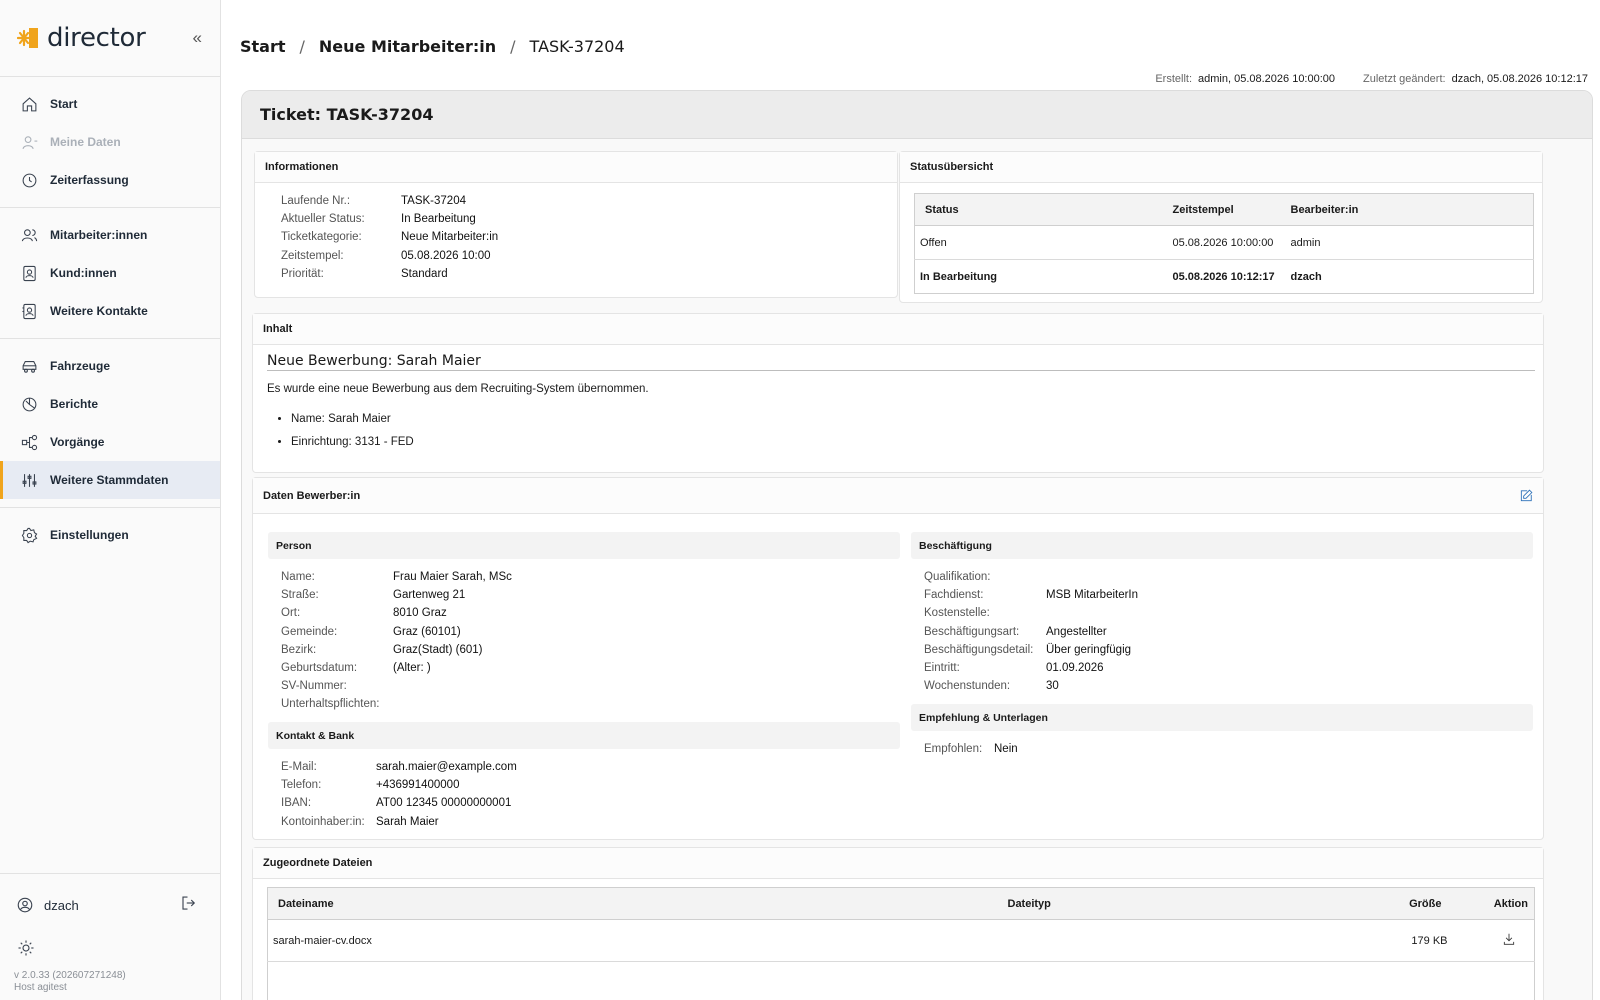 Image resolution: width=1600 pixels, height=1000 pixels. I want to click on info-key: Aktueller Status:, so click(323, 219).